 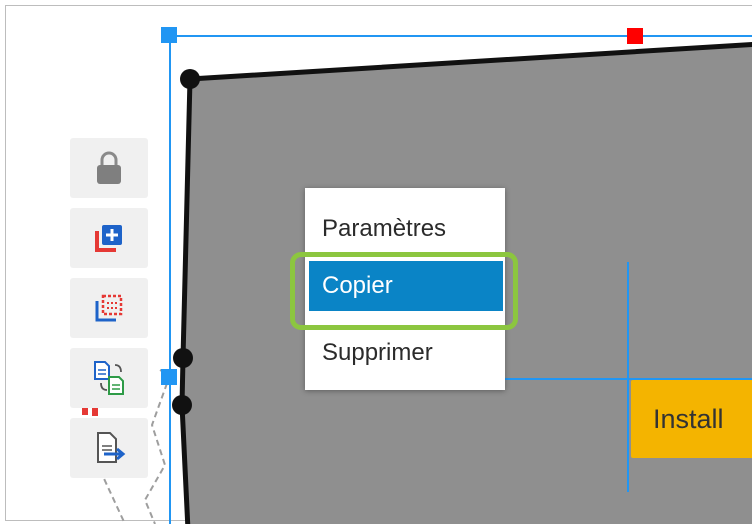 What do you see at coordinates (111, 447) in the screenshot?
I see `export-document-icon` at bounding box center [111, 447].